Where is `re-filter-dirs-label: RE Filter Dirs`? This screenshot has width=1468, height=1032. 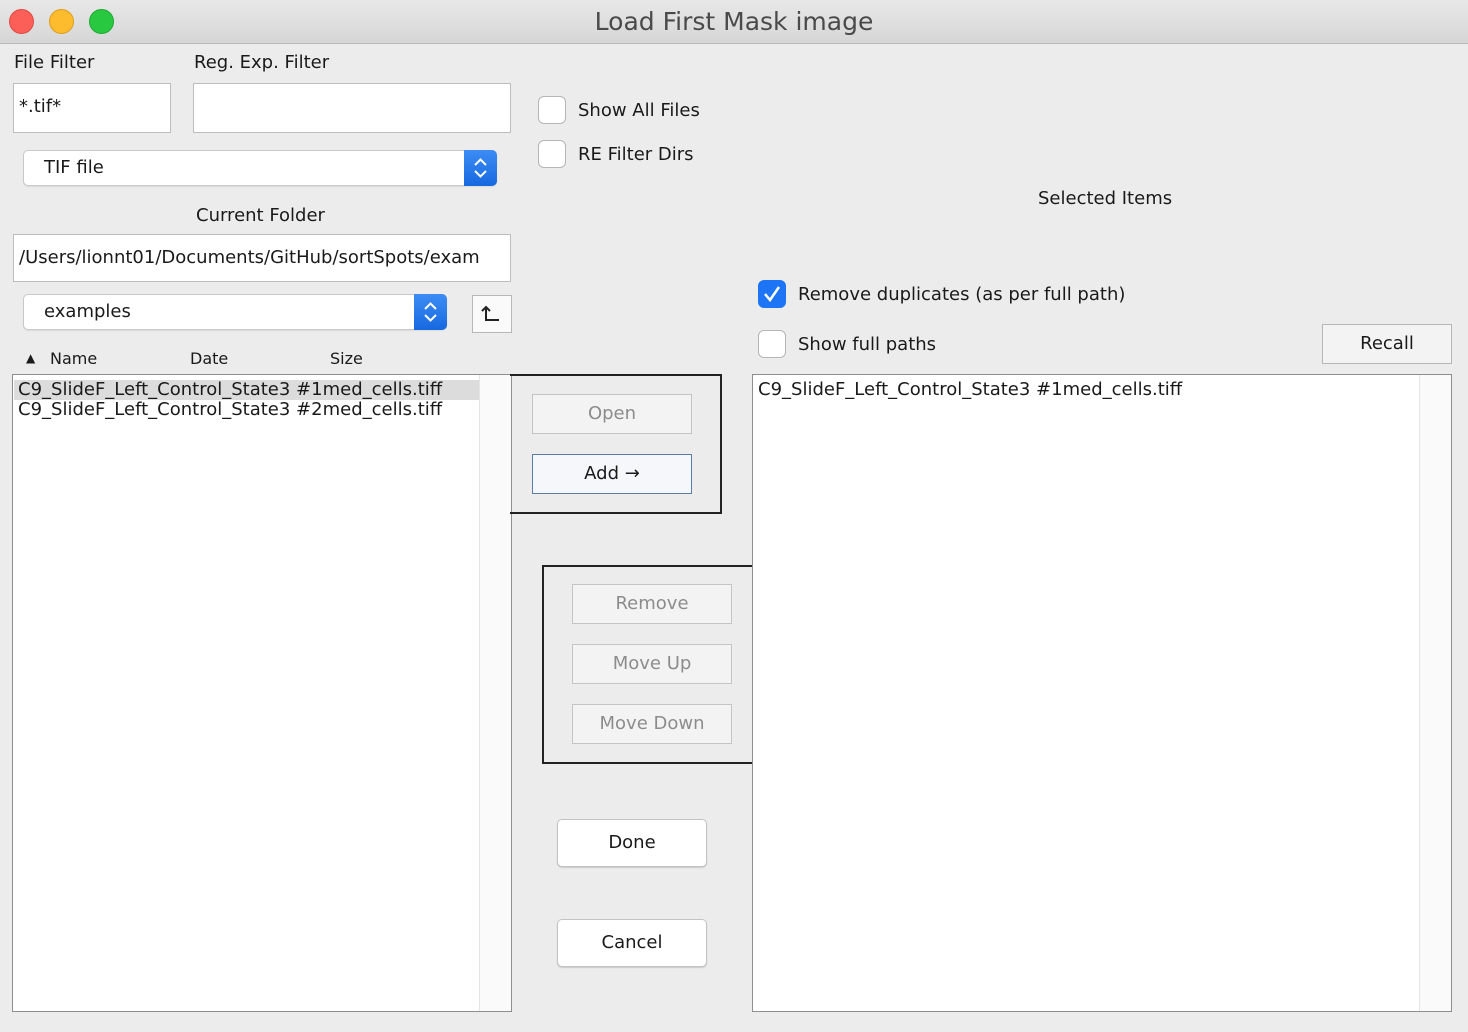 re-filter-dirs-label: RE Filter Dirs is located at coordinates (636, 154).